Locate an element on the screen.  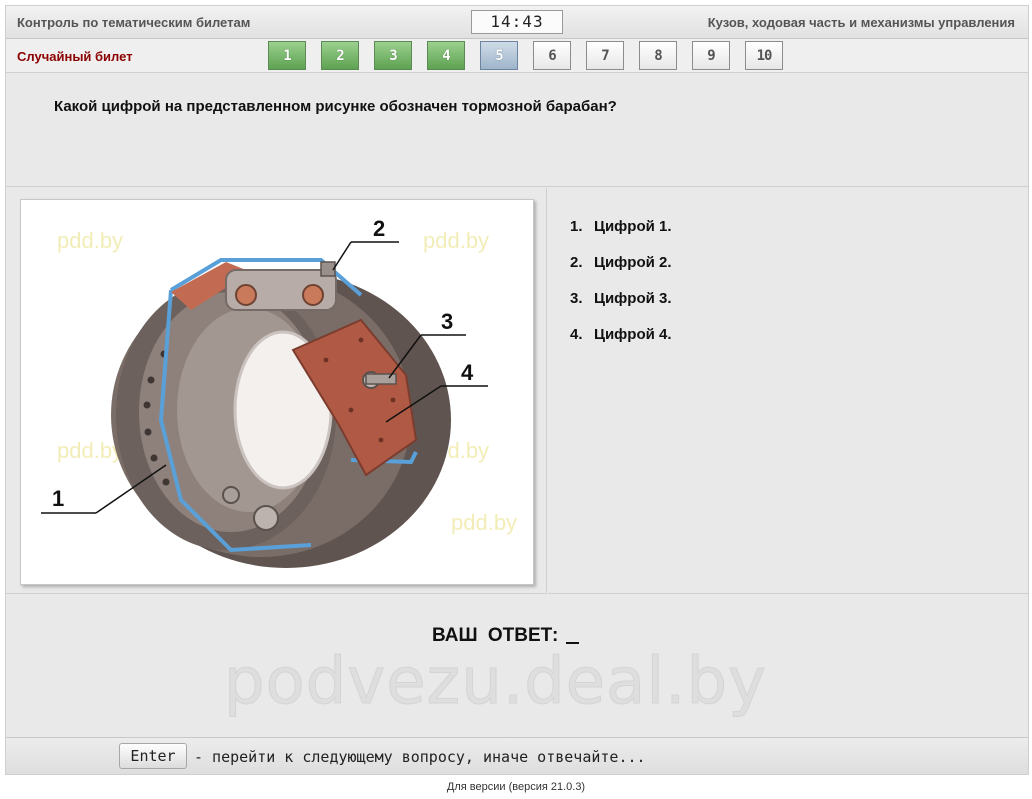
question-nav-button-3: 3 is located at coordinates (393, 55).